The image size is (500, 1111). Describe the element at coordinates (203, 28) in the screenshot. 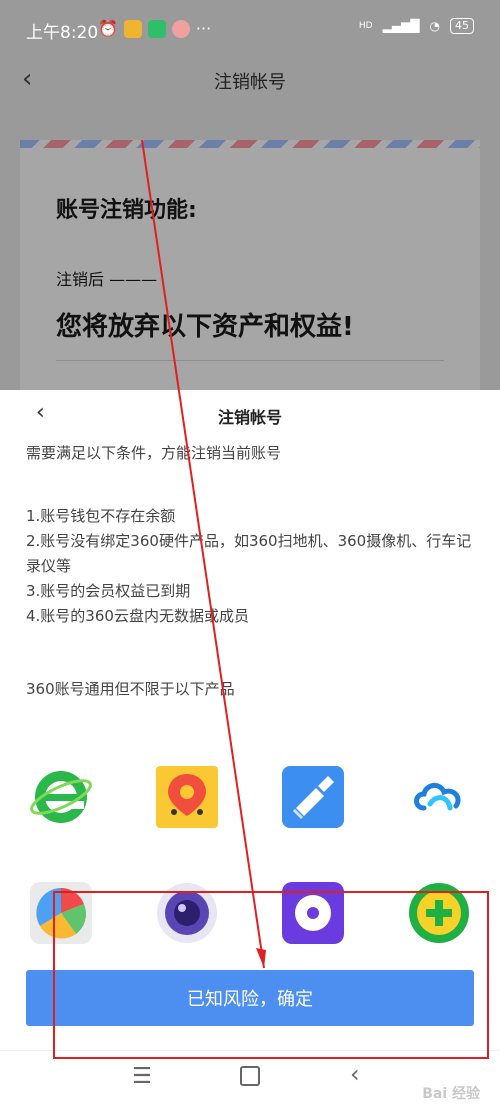

I see `more-icon: ···` at that location.